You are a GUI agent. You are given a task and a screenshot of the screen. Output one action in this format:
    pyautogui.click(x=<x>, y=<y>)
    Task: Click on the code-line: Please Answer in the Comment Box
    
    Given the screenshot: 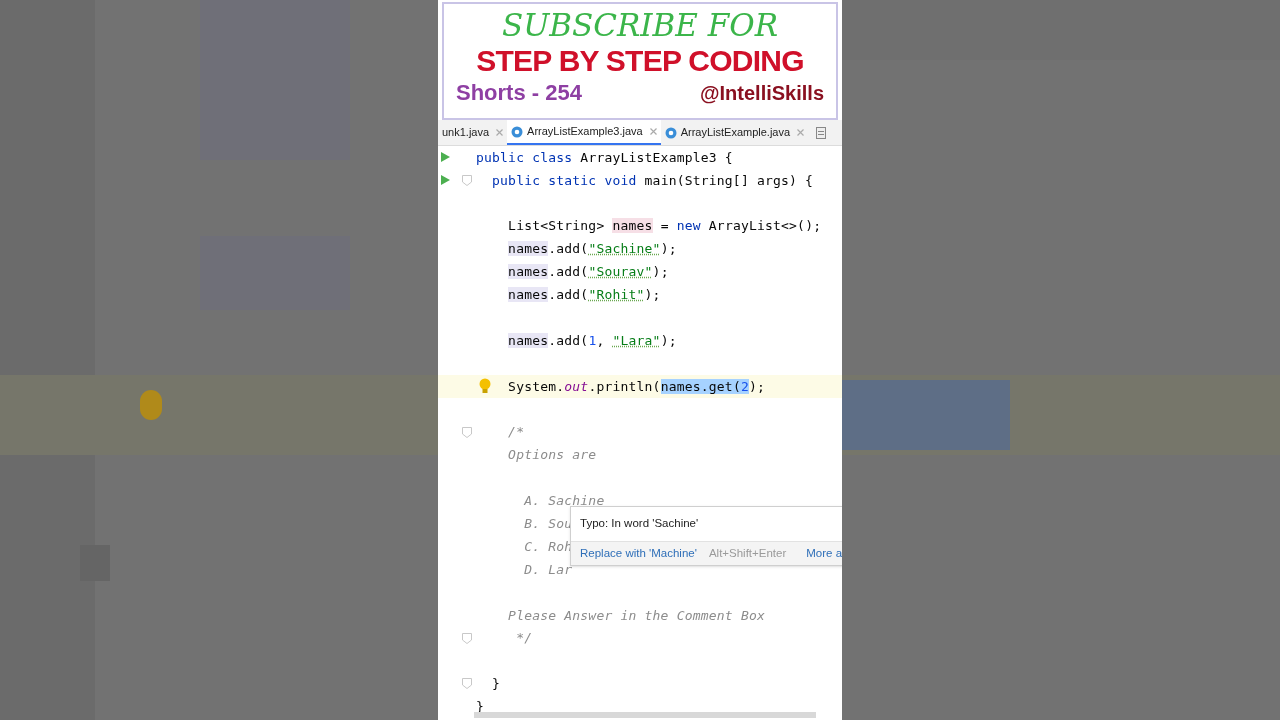 What is the action you would take?
    pyautogui.click(x=636, y=615)
    